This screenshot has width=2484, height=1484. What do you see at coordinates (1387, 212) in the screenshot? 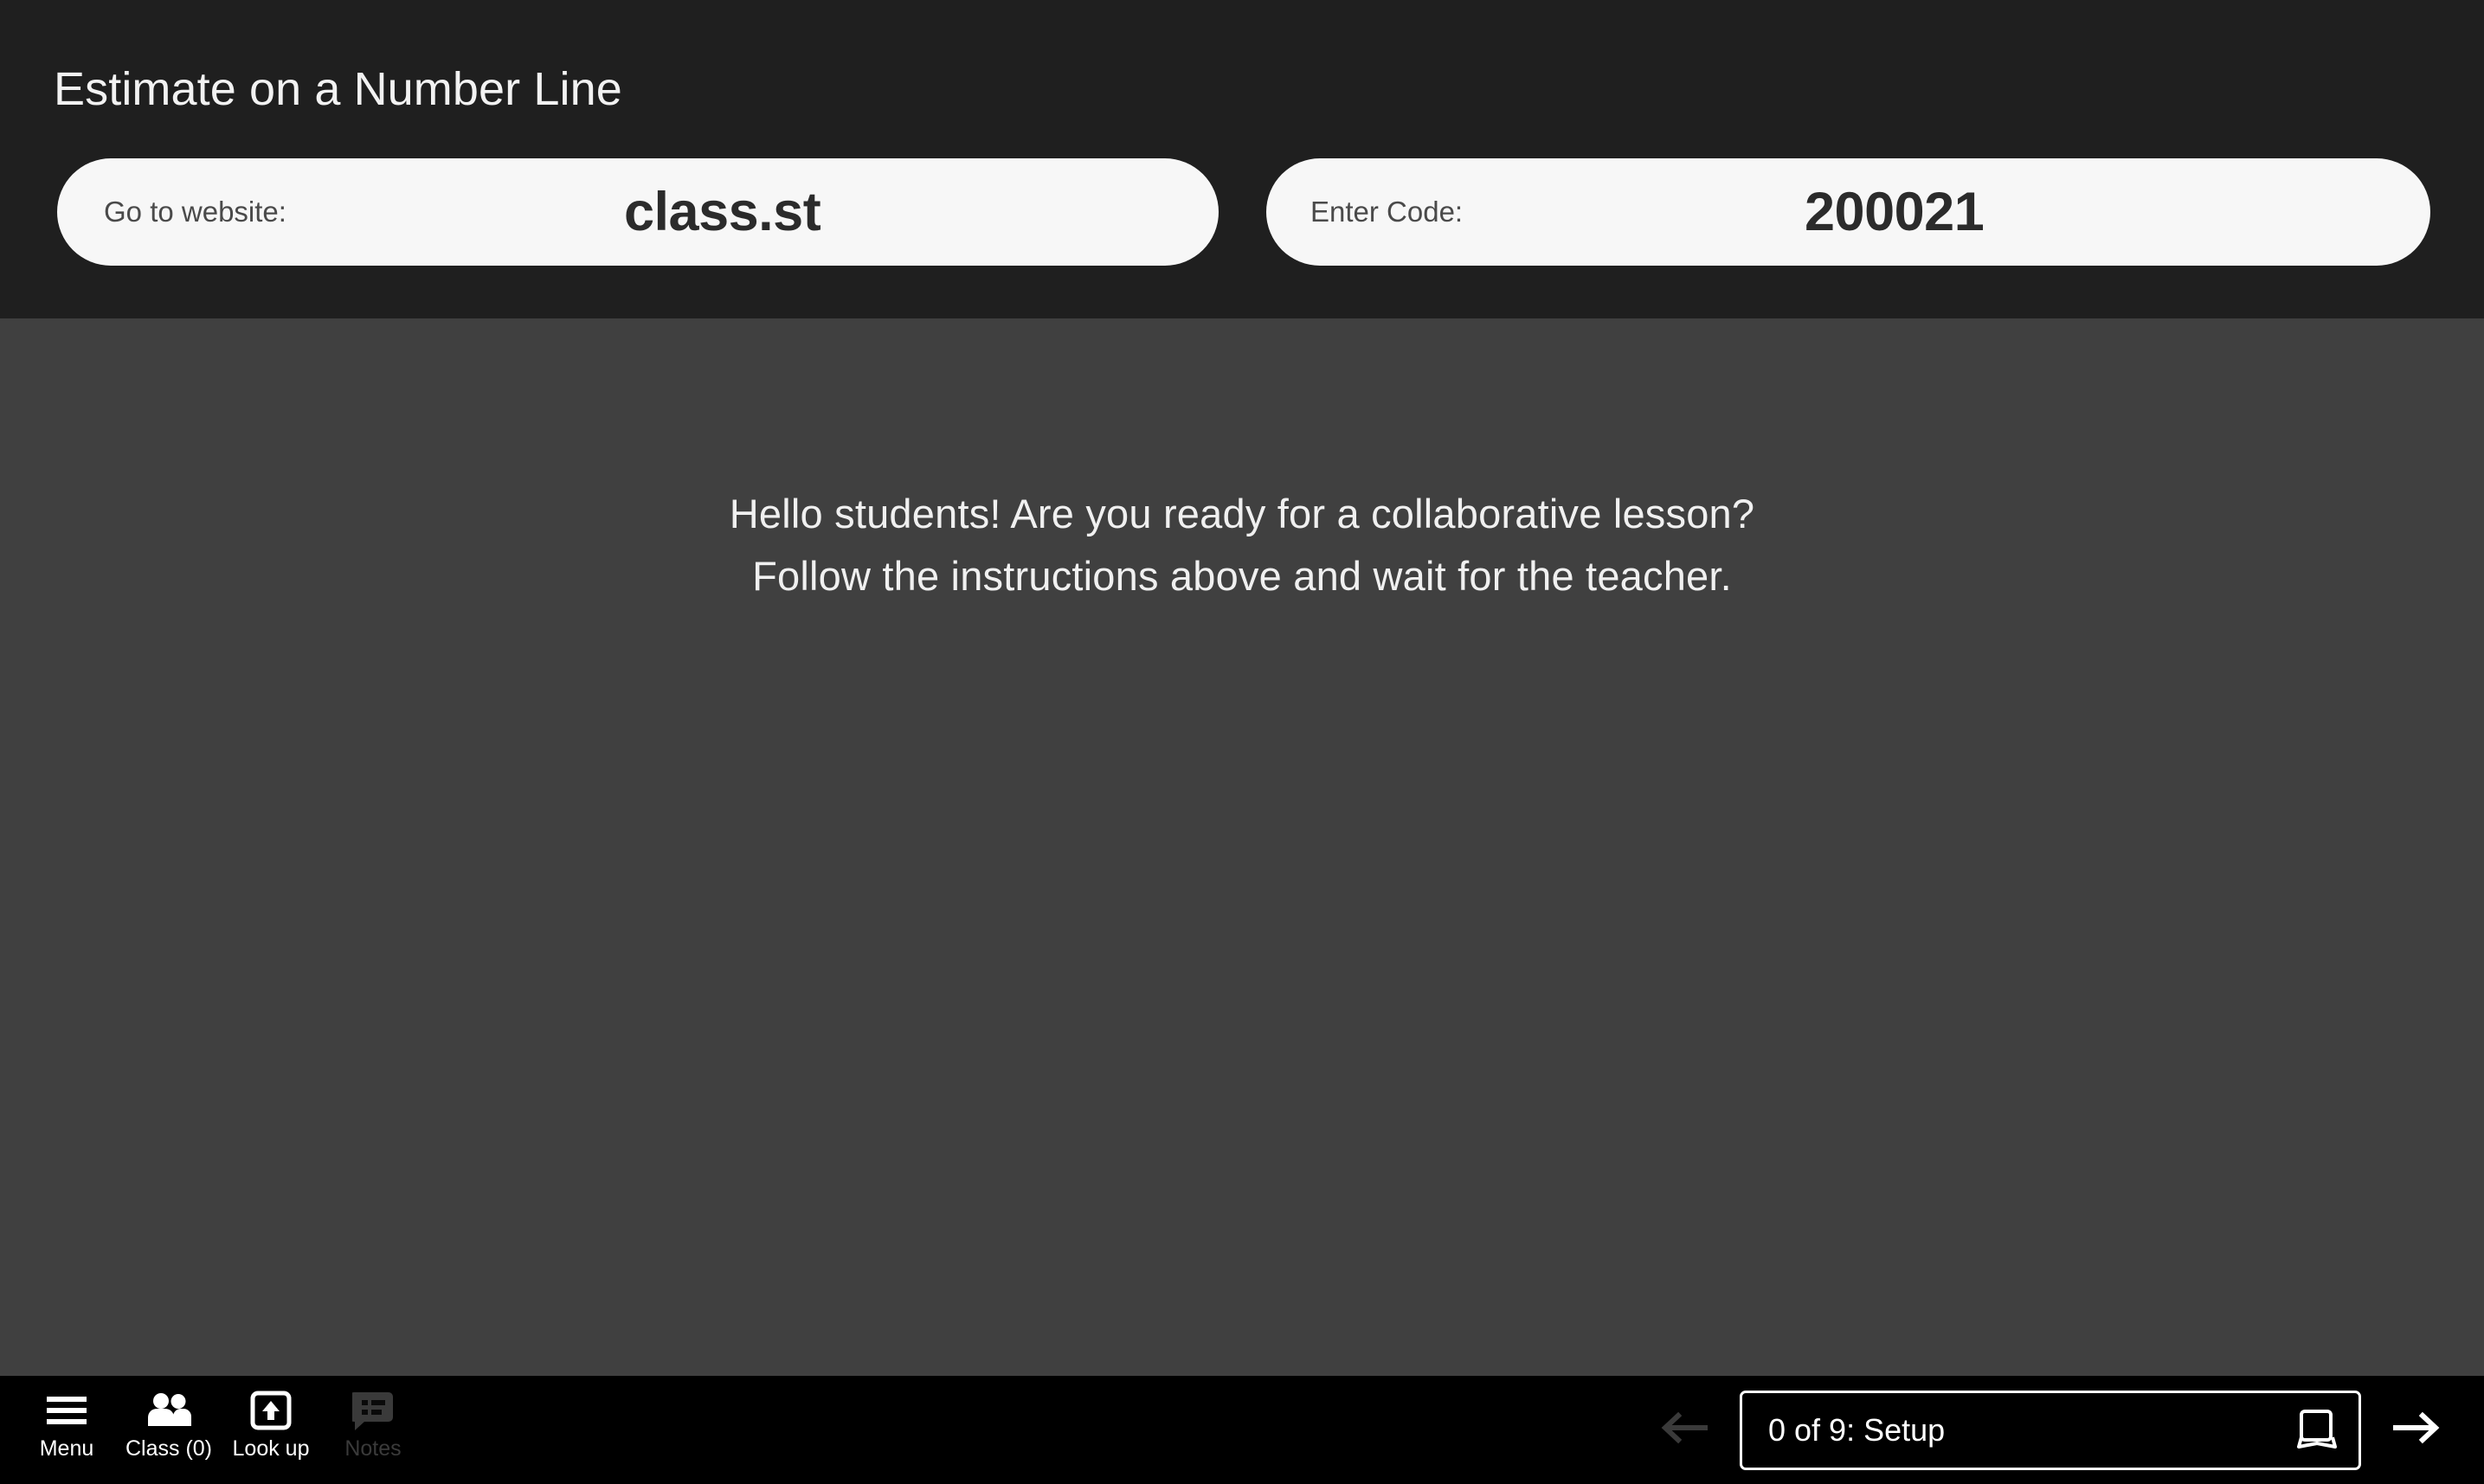
I see `code-pill-label: Enter Code:` at bounding box center [1387, 212].